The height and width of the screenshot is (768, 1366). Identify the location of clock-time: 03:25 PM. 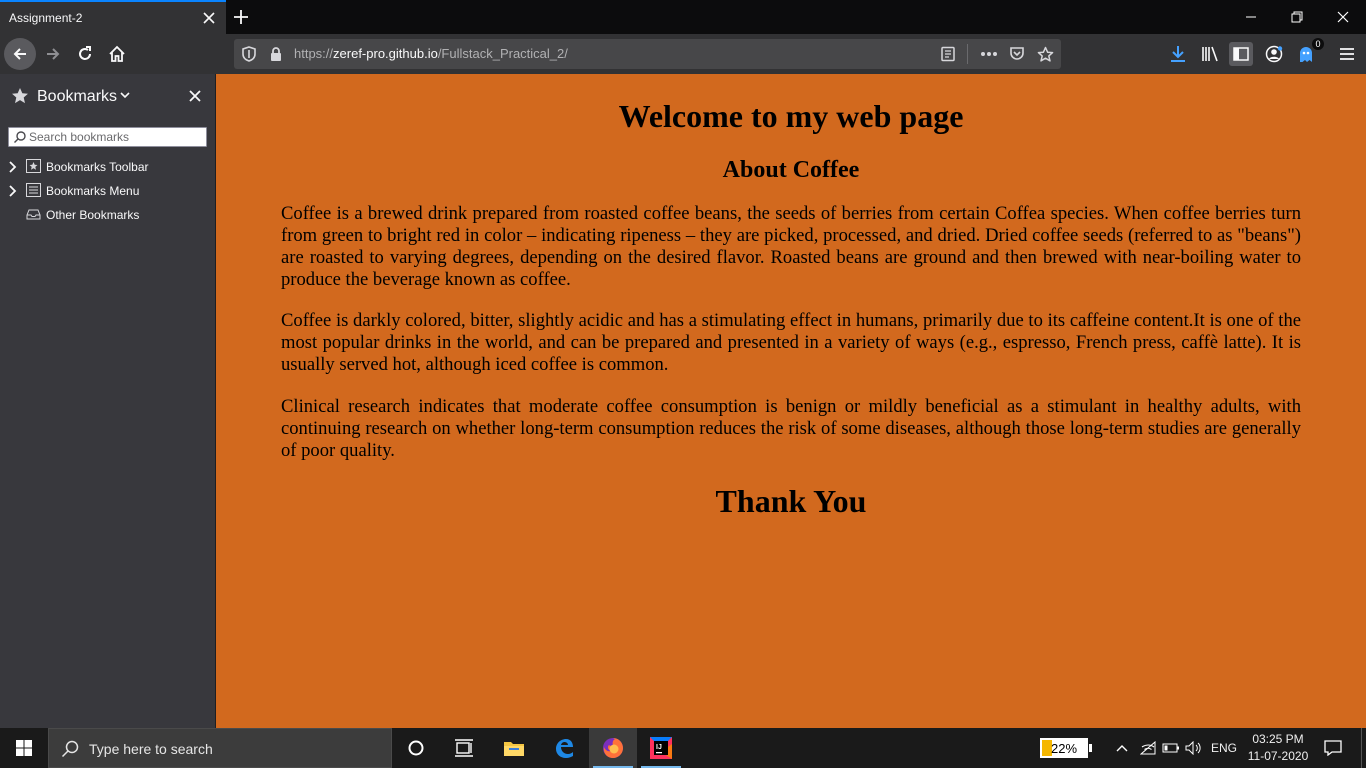
(1278, 739).